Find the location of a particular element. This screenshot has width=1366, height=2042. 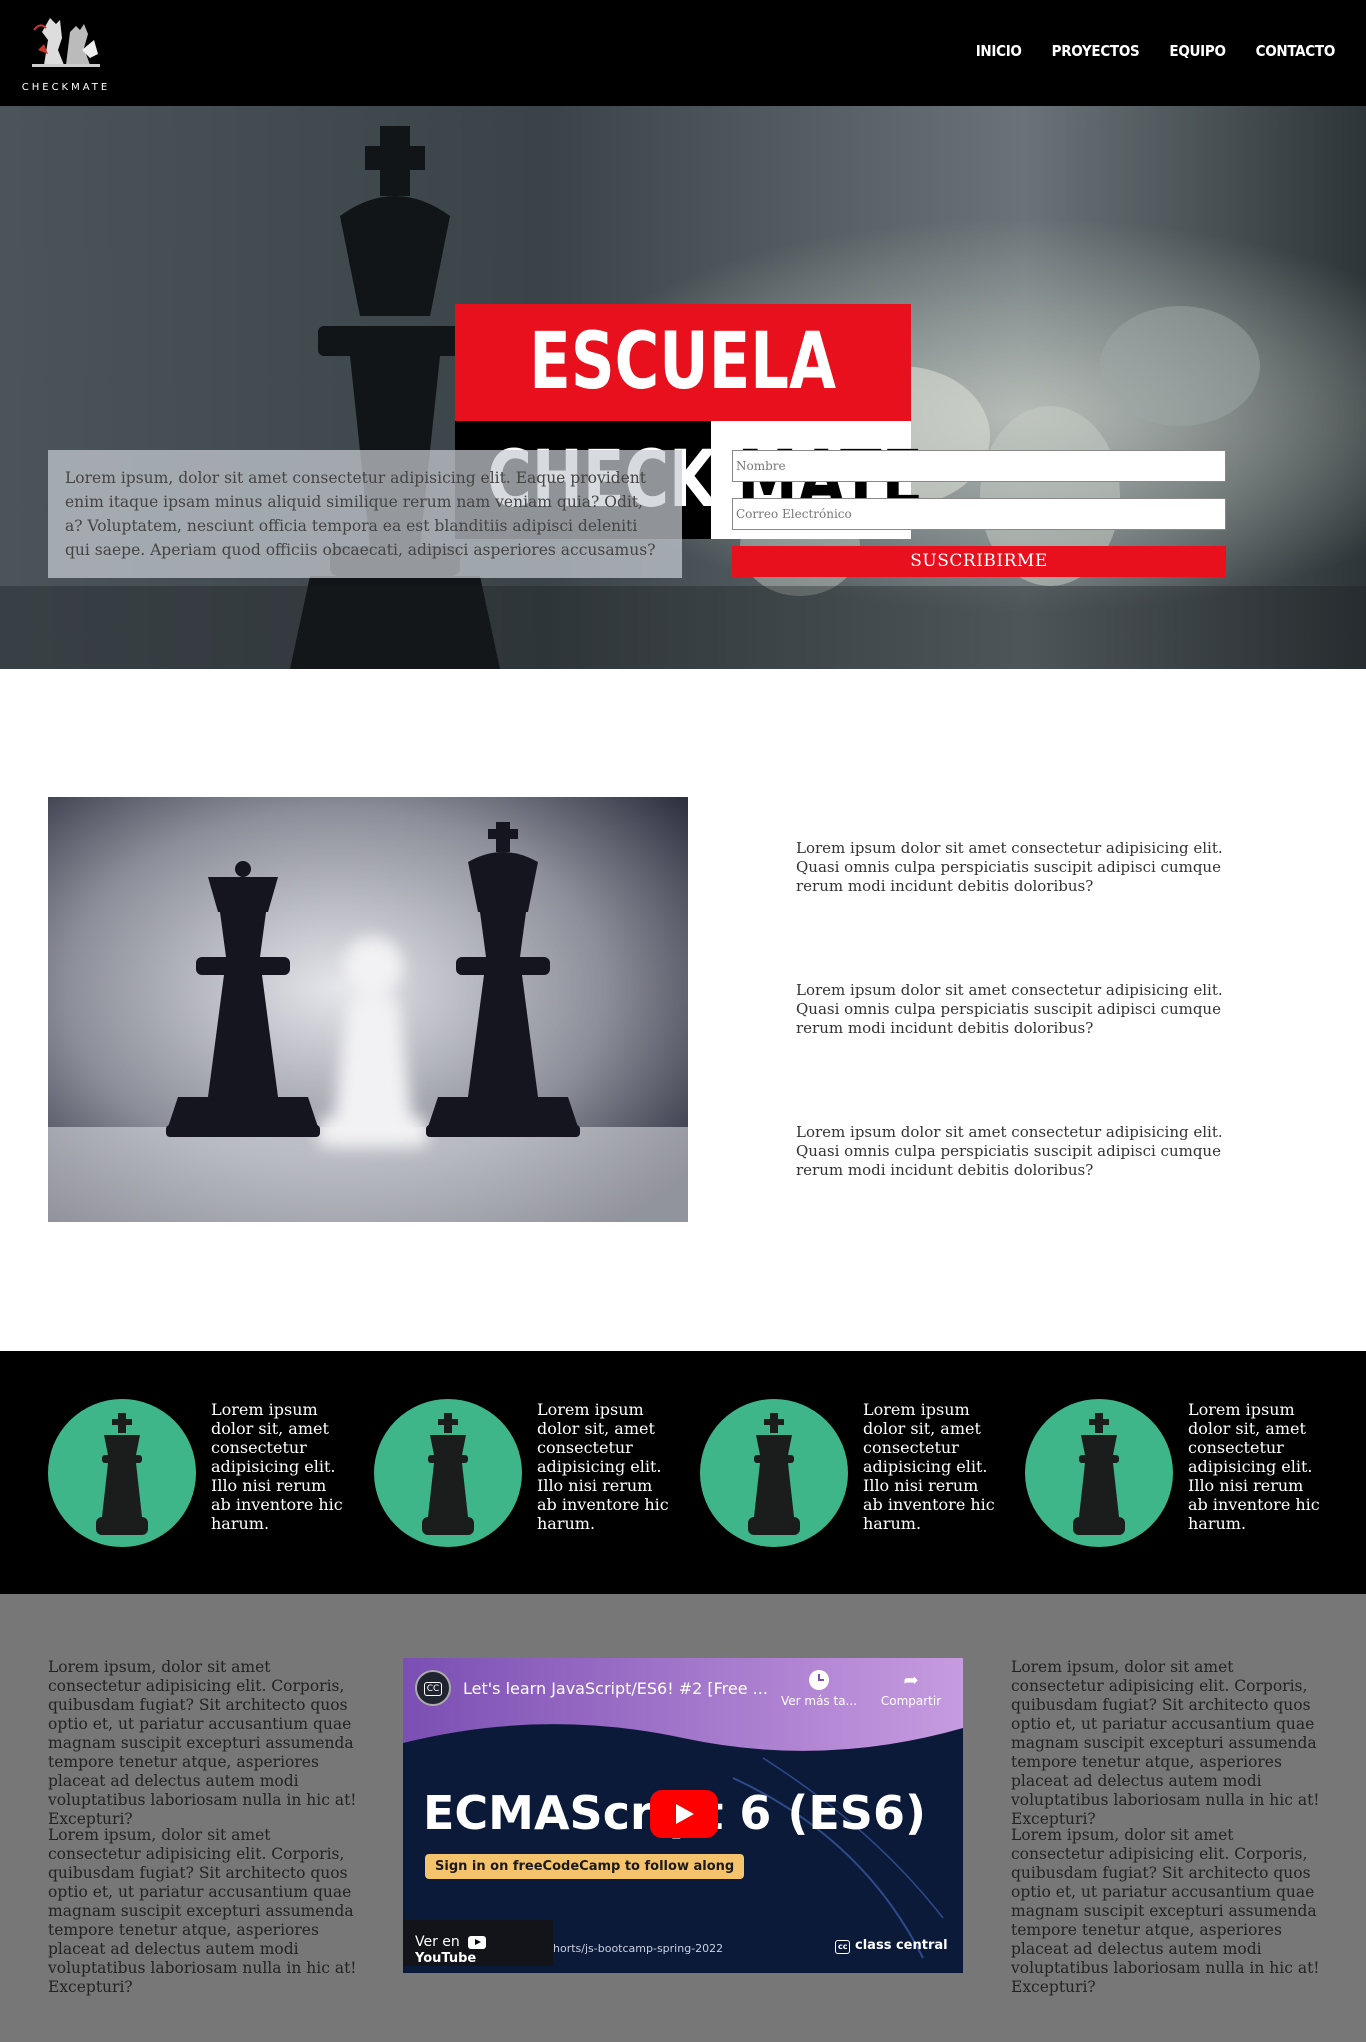

subscribe-button: SUSCRIBIRME is located at coordinates (979, 561).